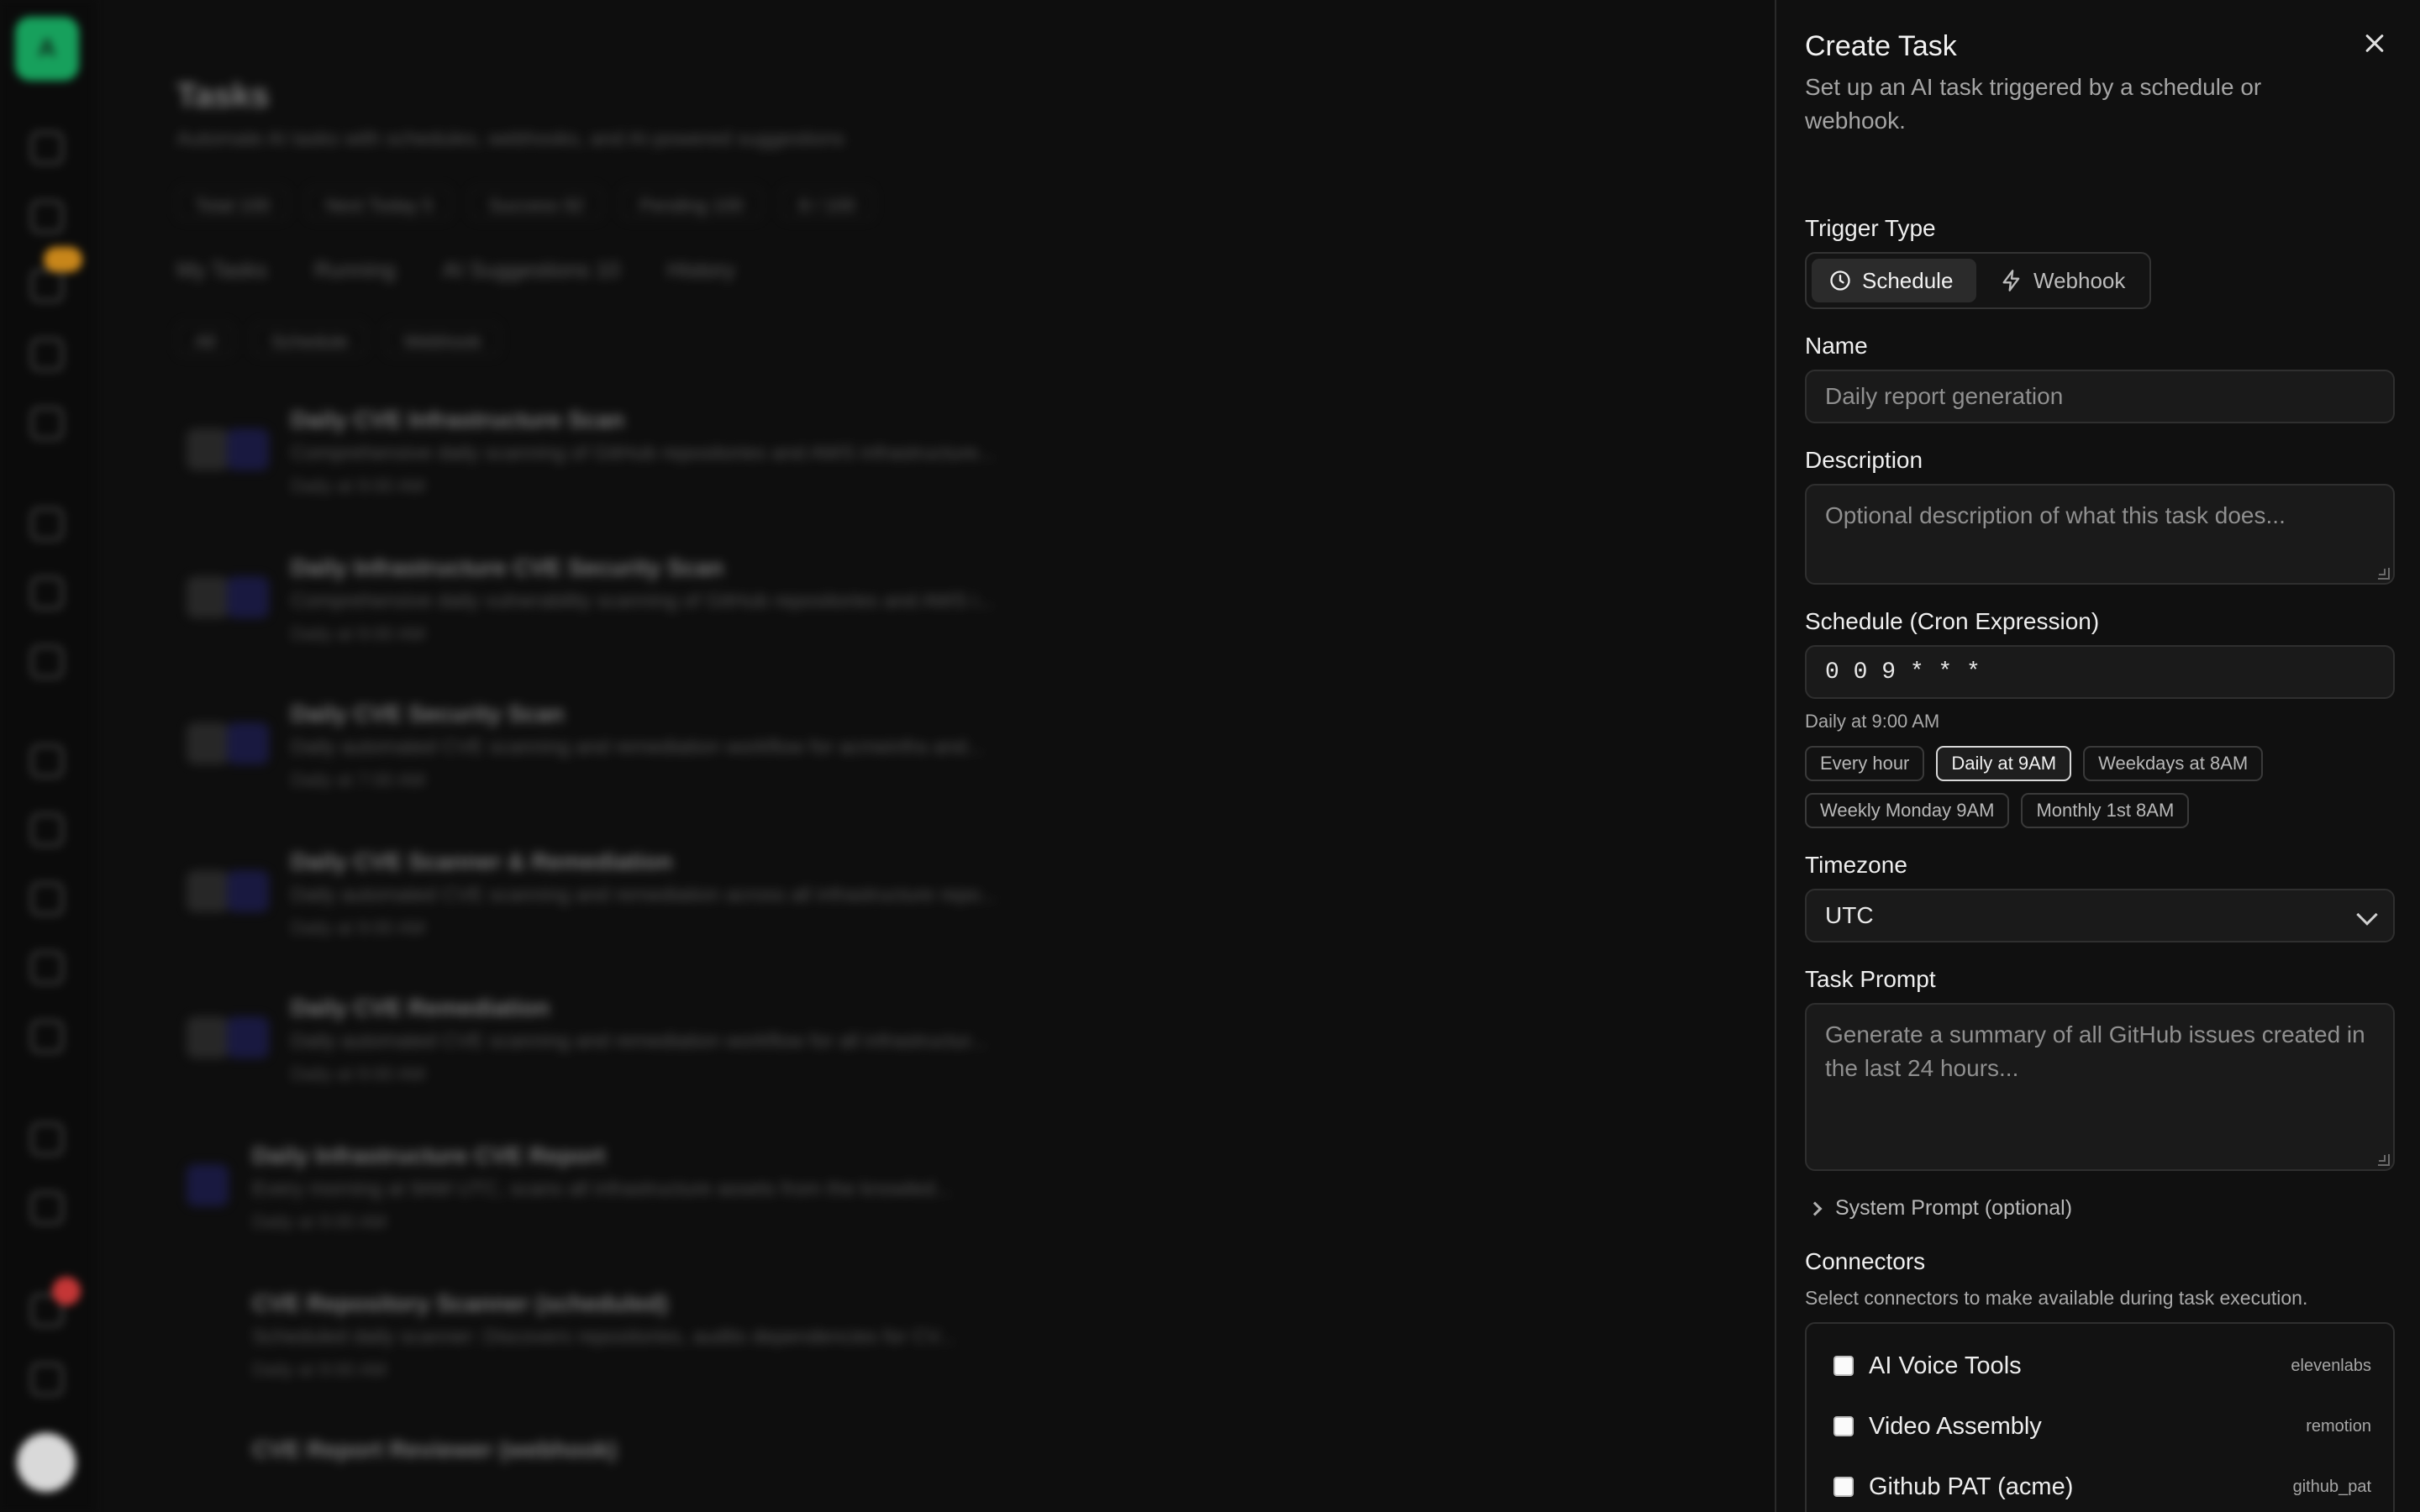 This screenshot has height=1512, width=2420. Describe the element at coordinates (1836, 346) in the screenshot. I see `name-label: Name` at that location.